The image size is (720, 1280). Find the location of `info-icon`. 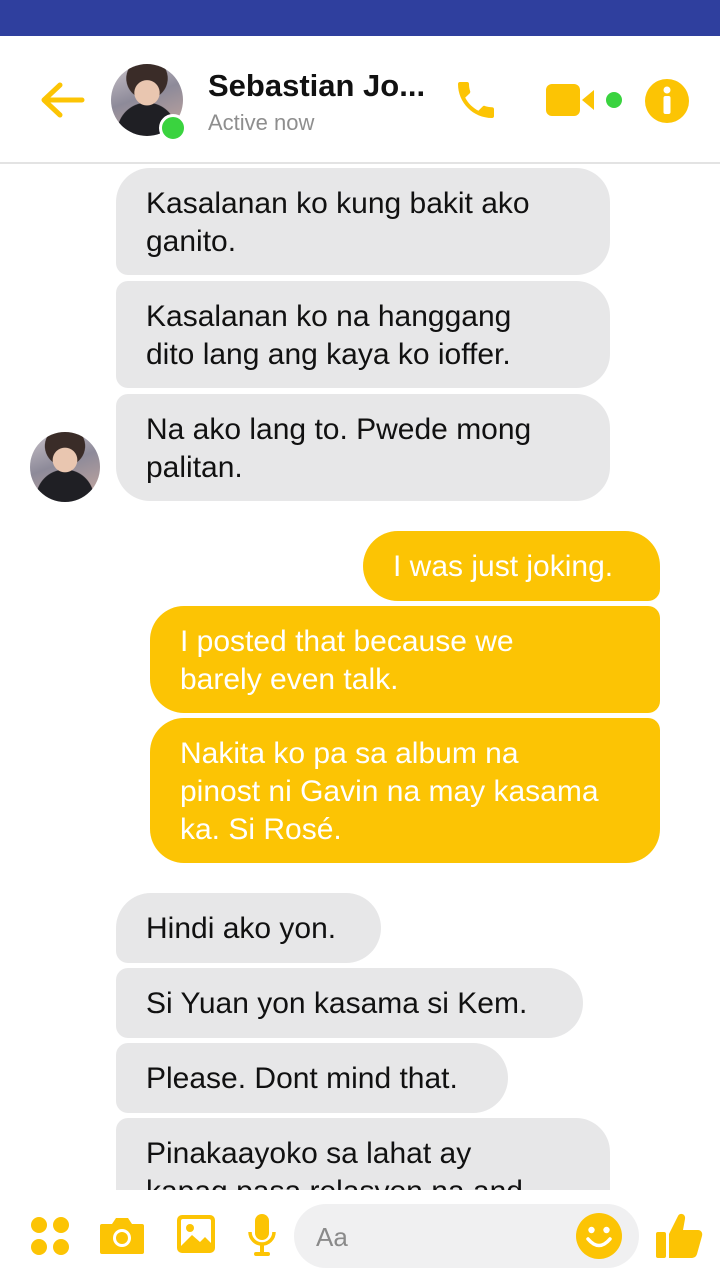

info-icon is located at coordinates (667, 101).